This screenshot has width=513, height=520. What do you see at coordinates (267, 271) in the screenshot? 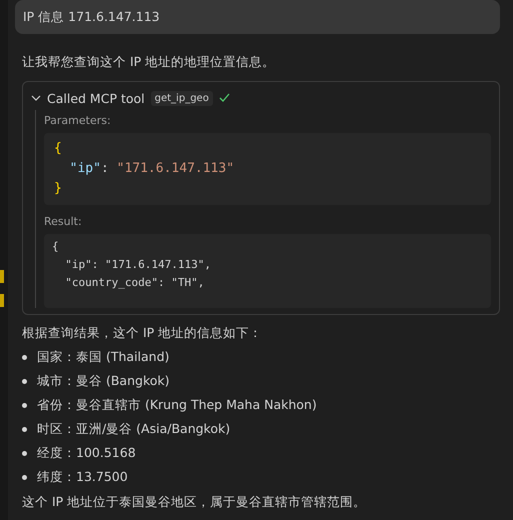
I see `result-code-block: { "ip": "171.6.147.113", "country_code": "TH",` at bounding box center [267, 271].